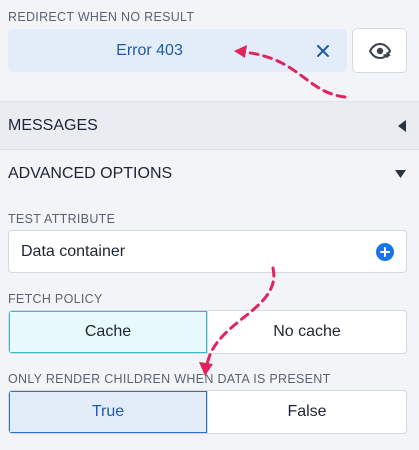 The height and width of the screenshot is (450, 419). I want to click on close-icon, so click(322, 50).